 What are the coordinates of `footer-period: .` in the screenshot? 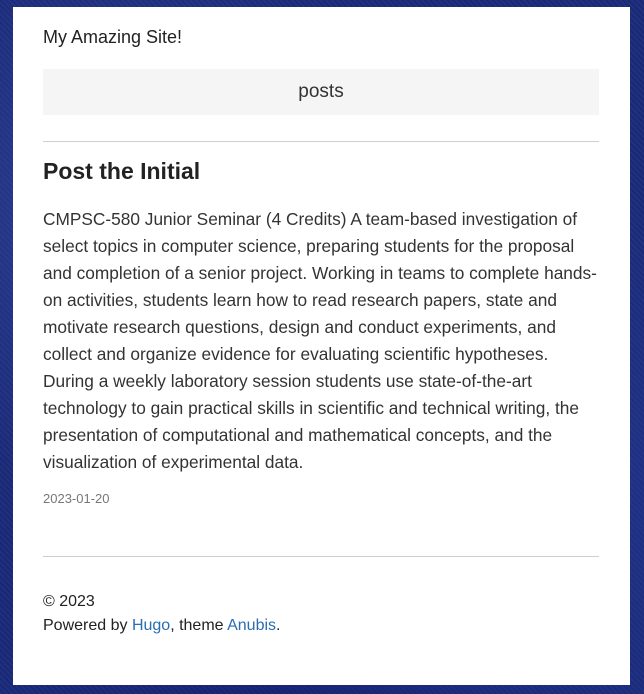 It's located at (278, 625).